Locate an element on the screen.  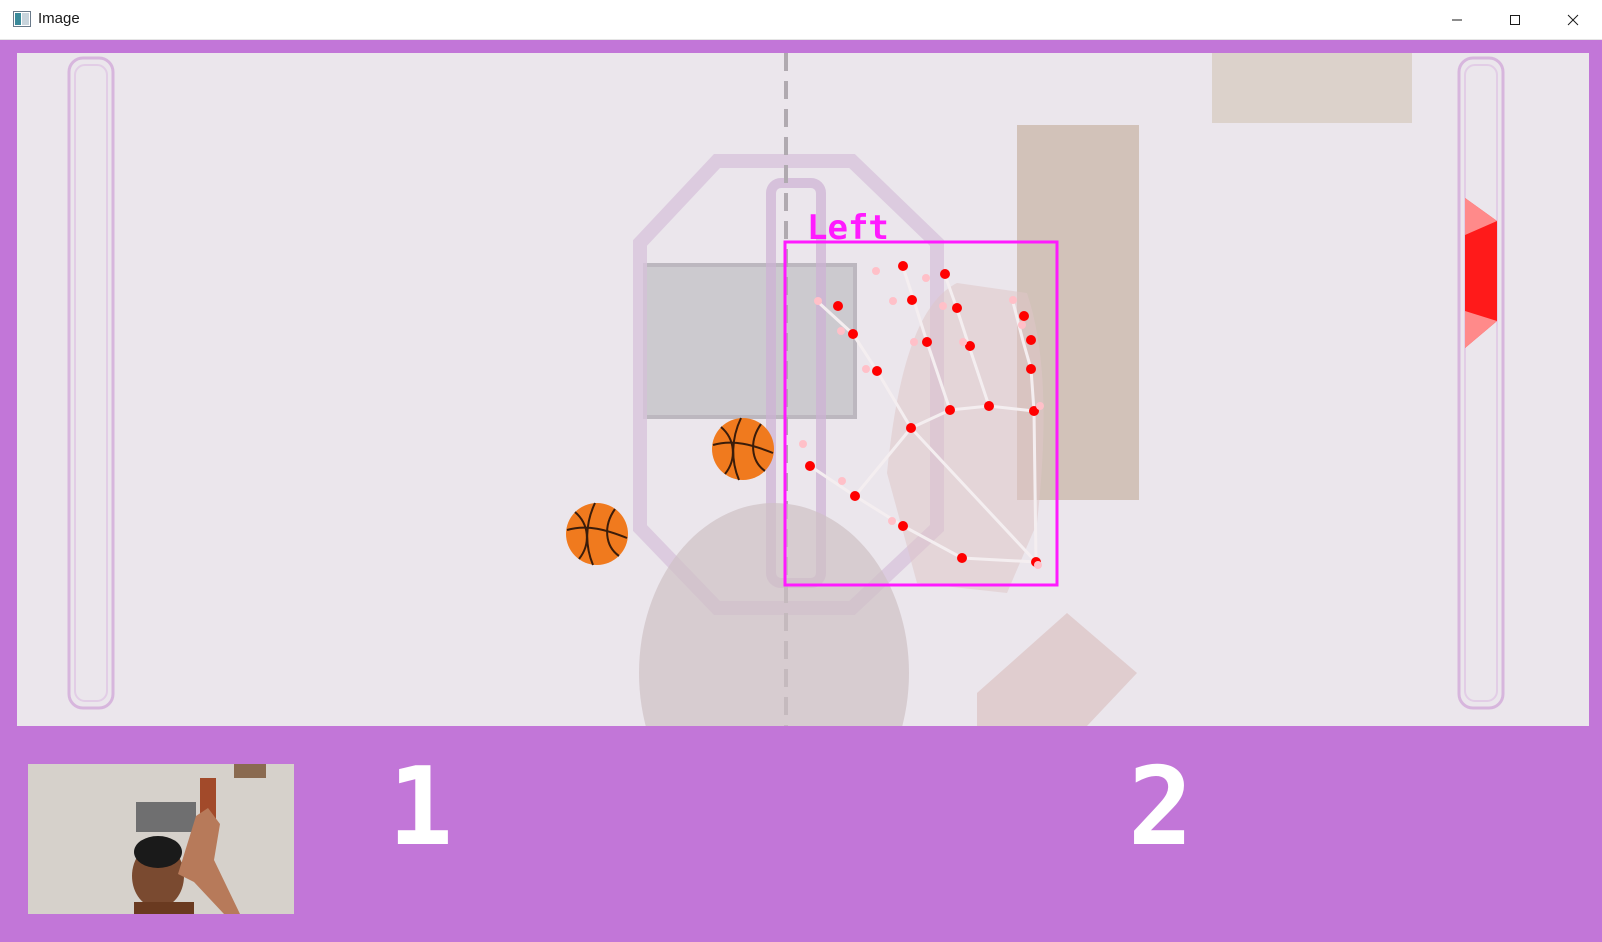
close-button is located at coordinates (1573, 19).